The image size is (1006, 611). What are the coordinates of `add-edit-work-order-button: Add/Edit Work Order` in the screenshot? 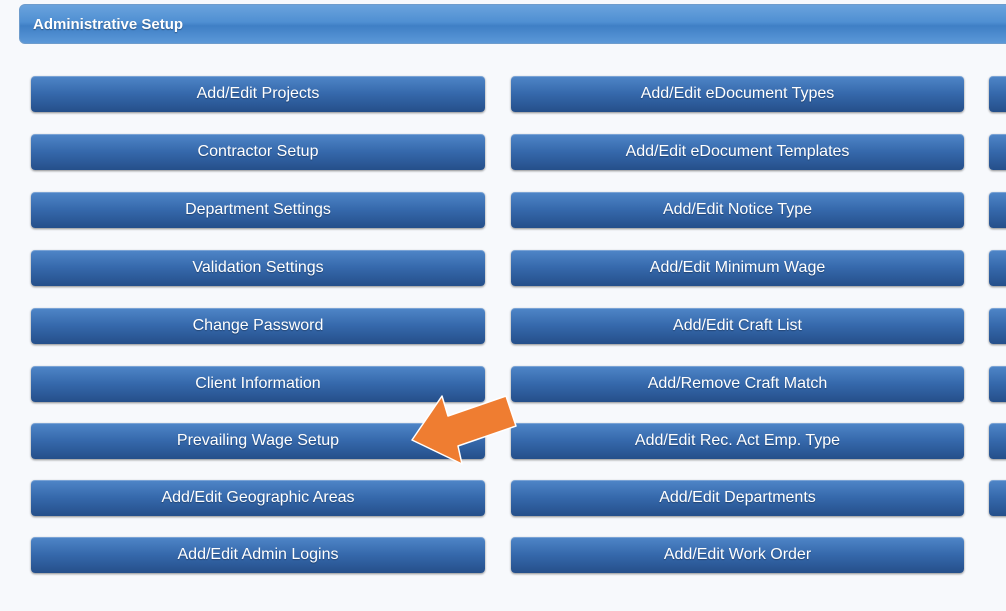 It's located at (737, 555).